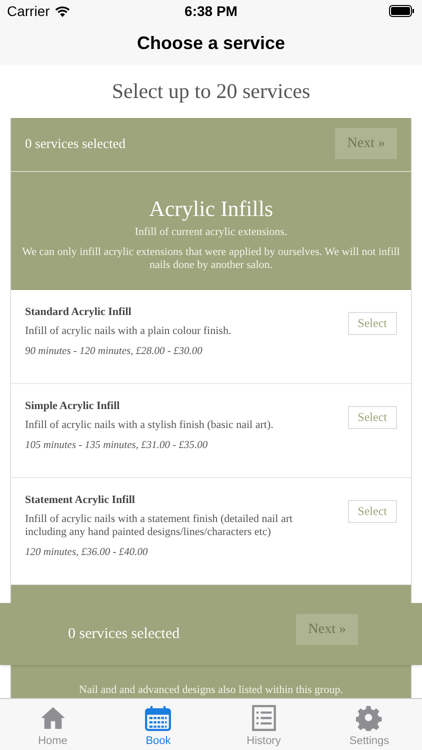 Image resolution: width=422 pixels, height=750 pixels. I want to click on group-note: Nail and and advanced designs also listed within this group., so click(211, 690).